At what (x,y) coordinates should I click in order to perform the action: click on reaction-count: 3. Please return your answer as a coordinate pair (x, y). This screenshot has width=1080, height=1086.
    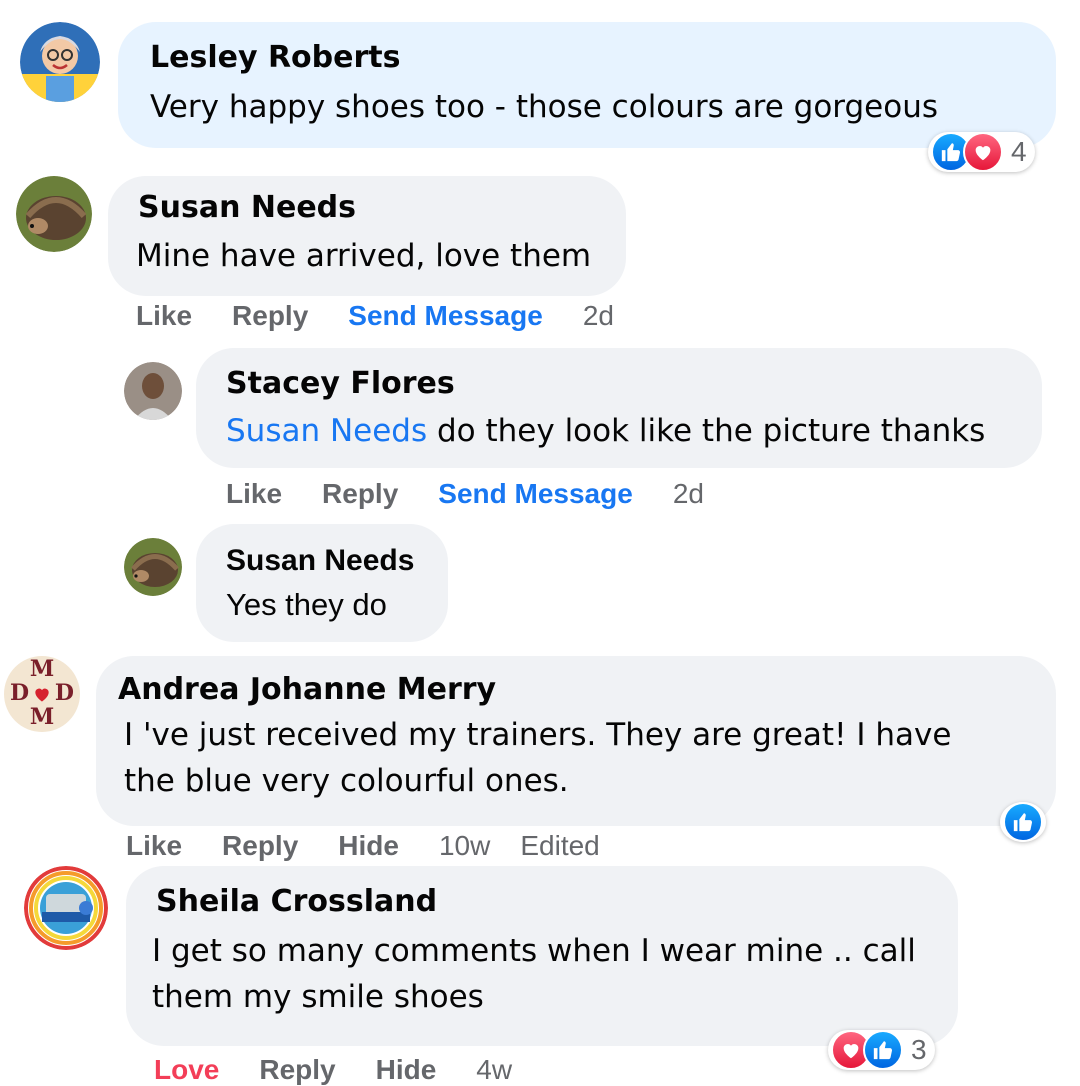
    Looking at the image, I should click on (919, 1049).